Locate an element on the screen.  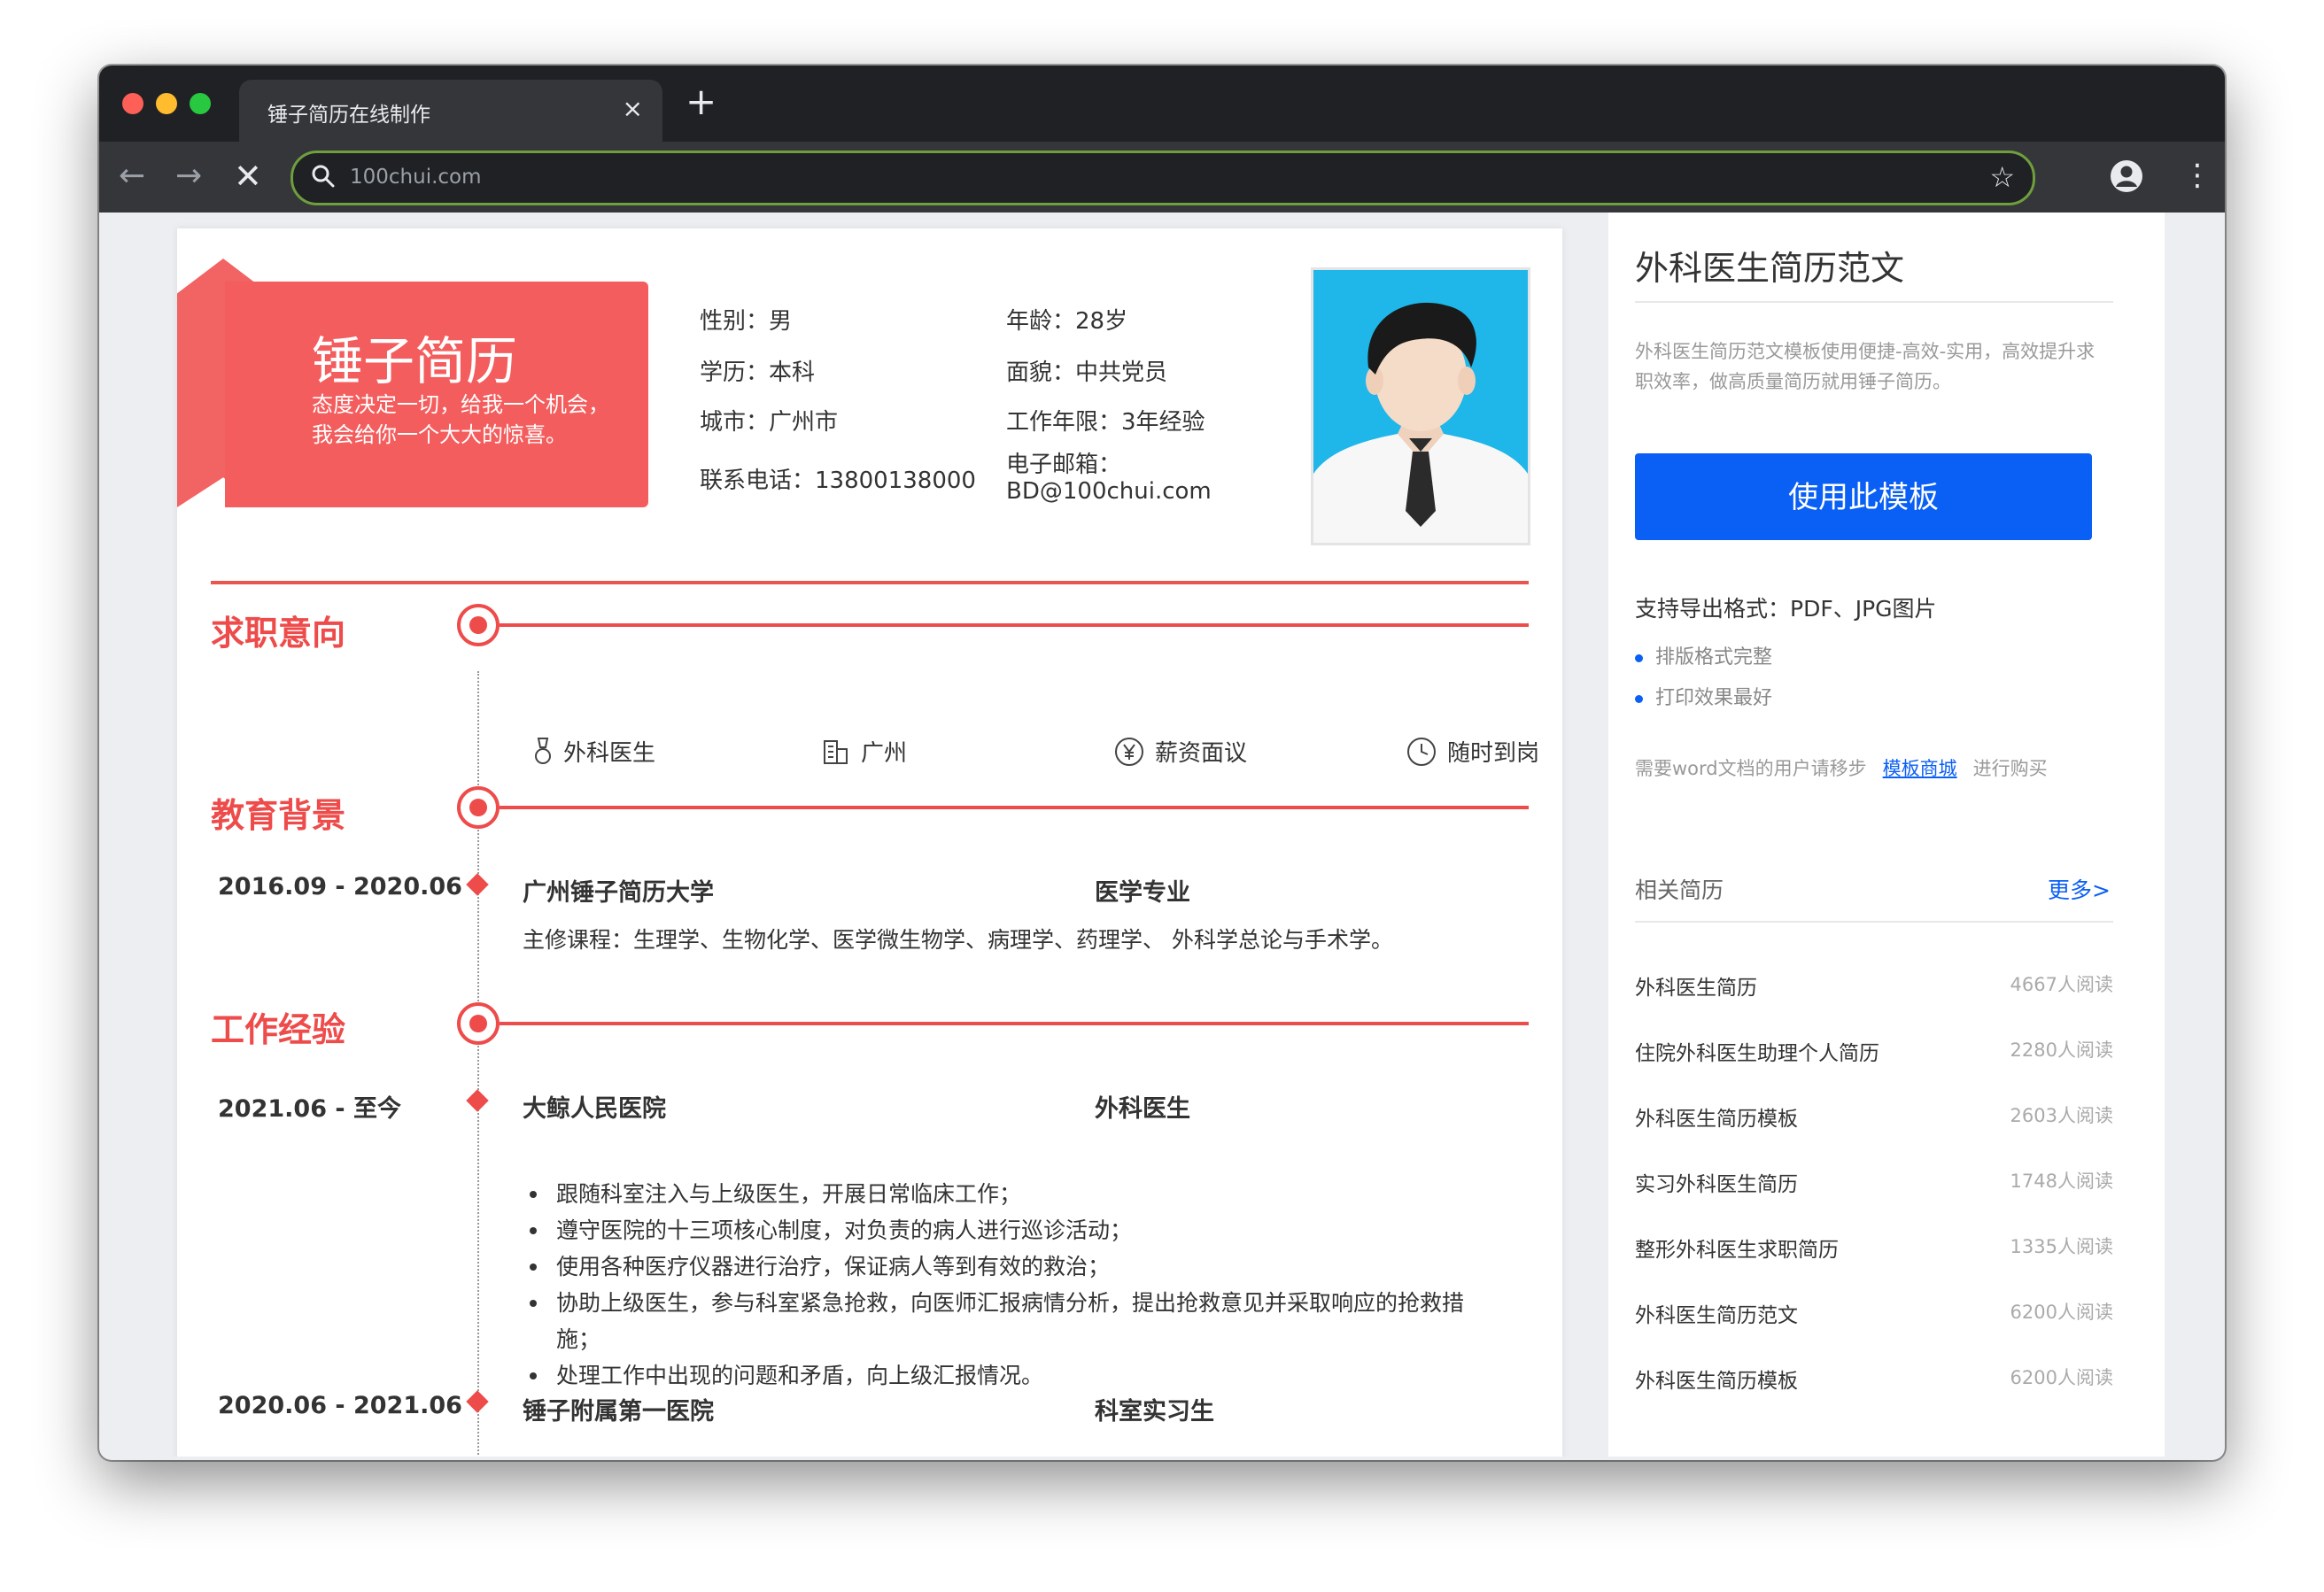
info-education: 学历：本科 is located at coordinates (758, 372).